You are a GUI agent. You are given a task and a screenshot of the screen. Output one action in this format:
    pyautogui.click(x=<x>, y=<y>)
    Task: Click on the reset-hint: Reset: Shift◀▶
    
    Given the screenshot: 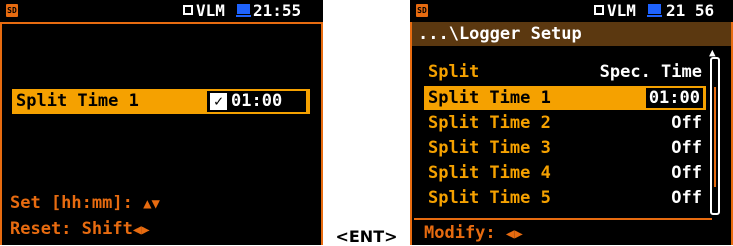 What is the action you would take?
    pyautogui.click(x=80, y=229)
    